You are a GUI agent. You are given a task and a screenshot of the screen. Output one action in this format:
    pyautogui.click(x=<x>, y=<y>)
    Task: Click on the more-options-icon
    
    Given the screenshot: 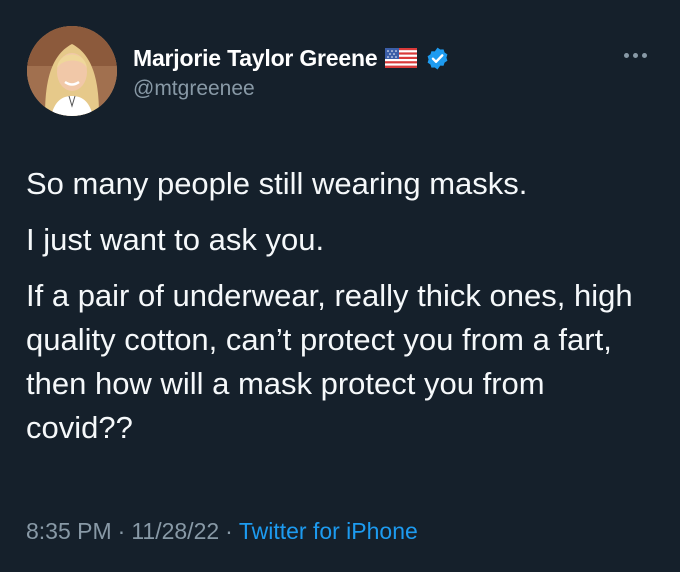 What is the action you would take?
    pyautogui.click(x=637, y=55)
    